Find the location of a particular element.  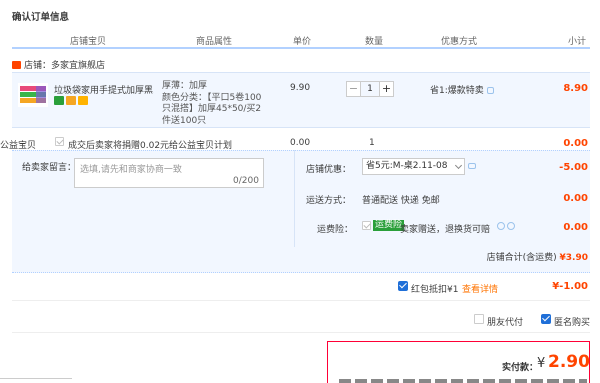

shop-icon is located at coordinates (16, 65).